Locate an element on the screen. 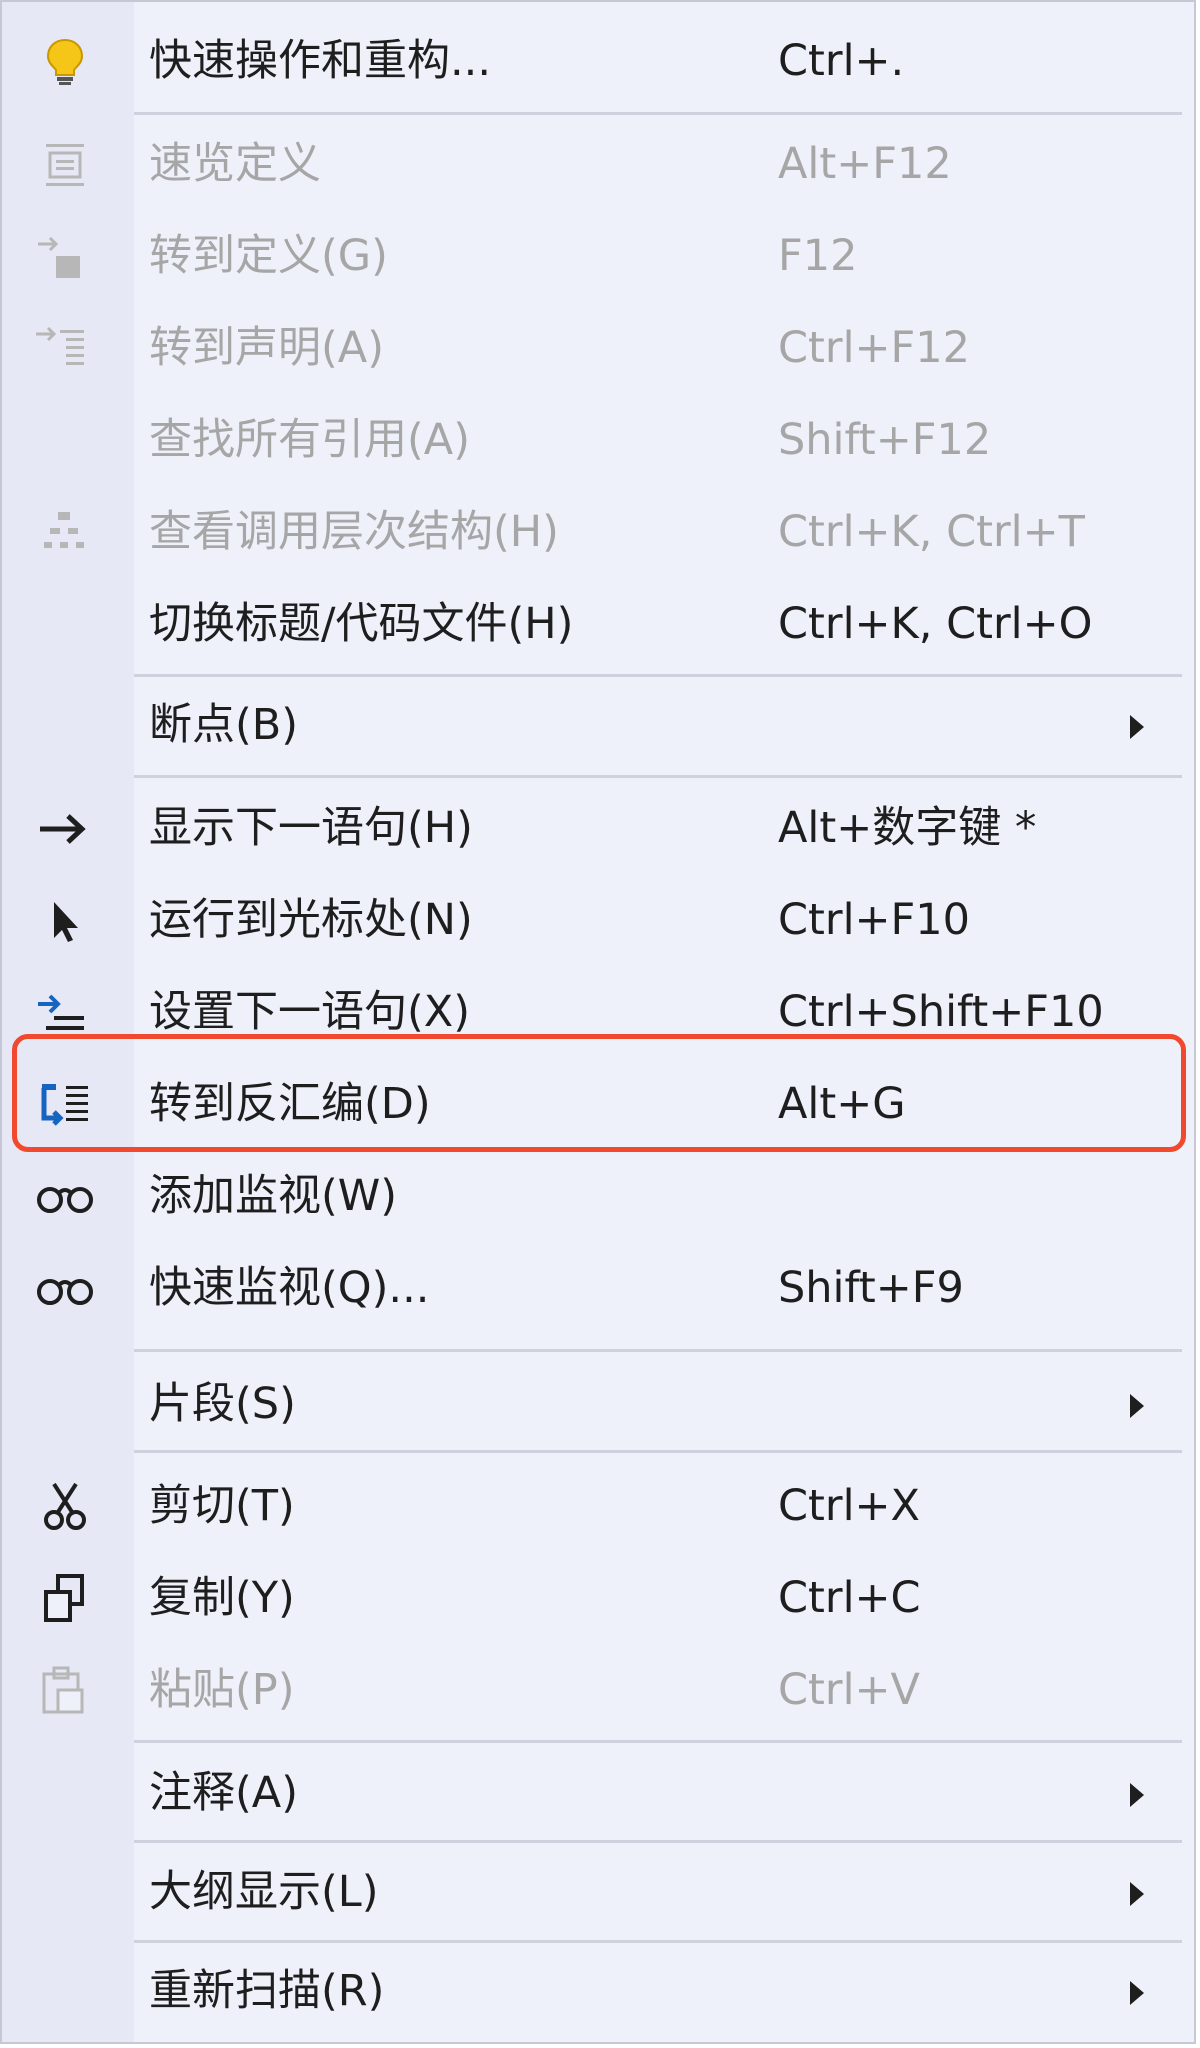 The height and width of the screenshot is (2048, 1200). menu-item-label: 复制(Y) is located at coordinates (222, 1598).